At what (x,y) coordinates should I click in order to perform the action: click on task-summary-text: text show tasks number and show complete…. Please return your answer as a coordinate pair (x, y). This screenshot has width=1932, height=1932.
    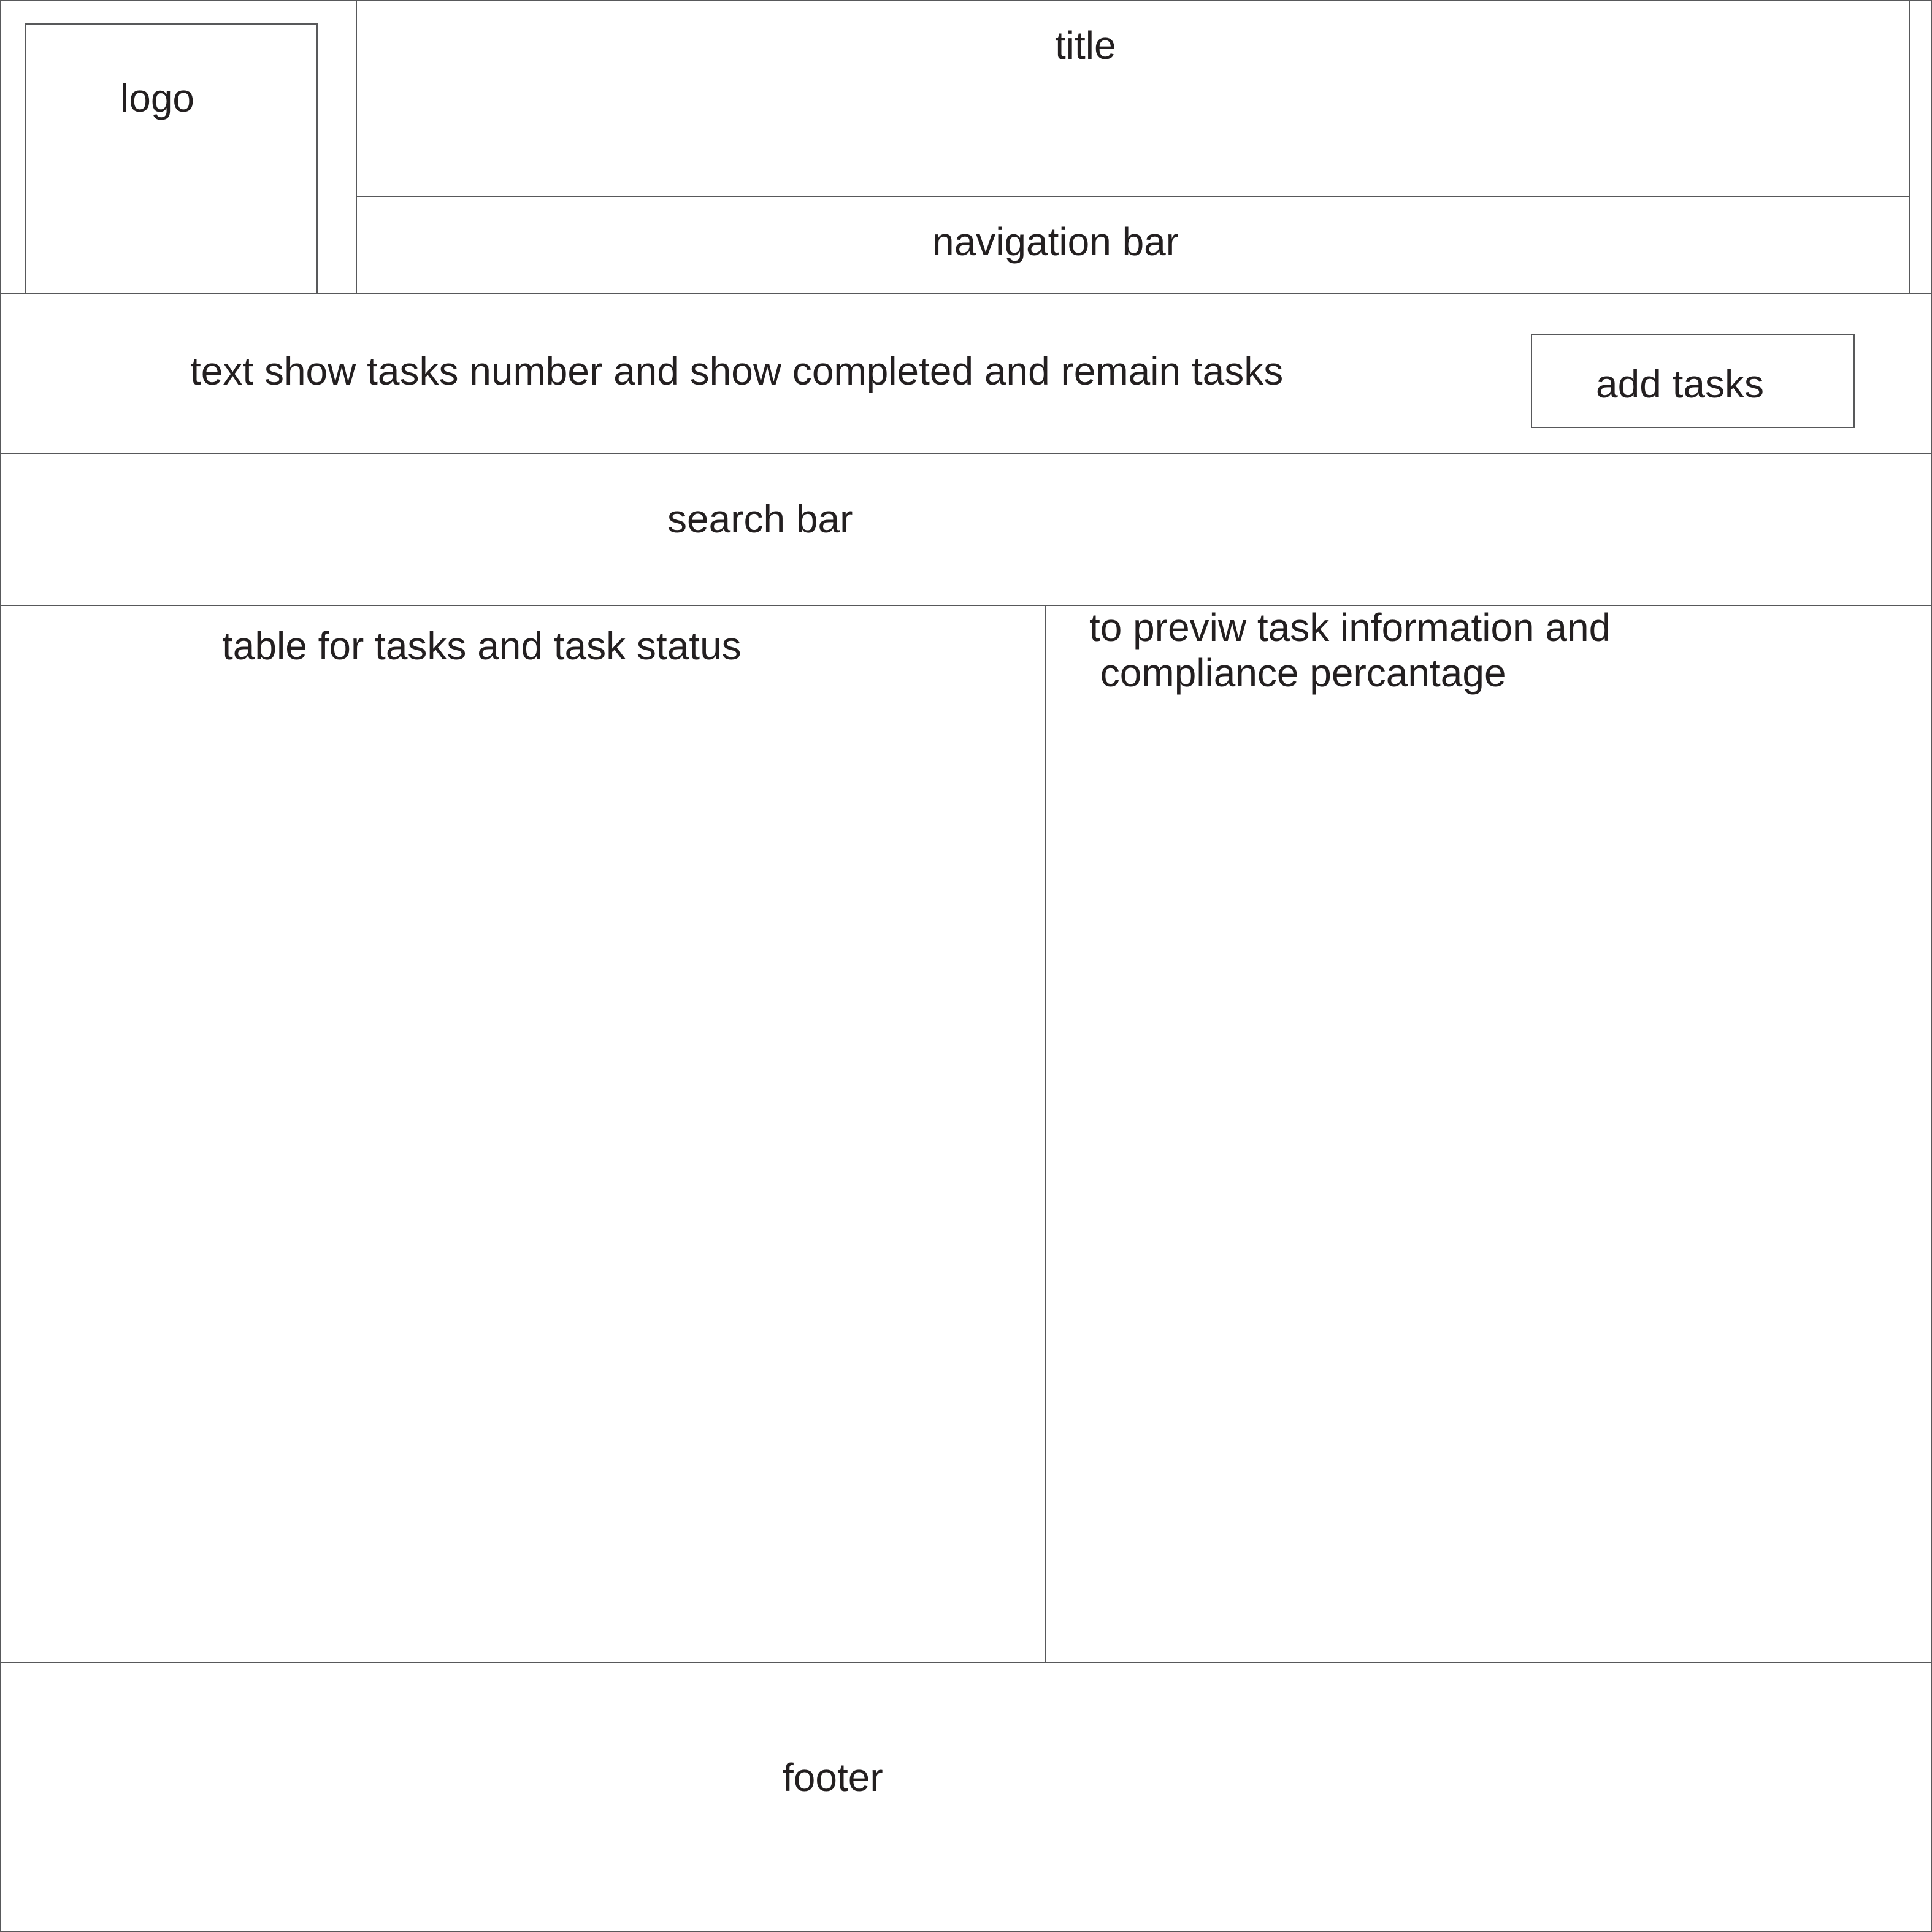
    Looking at the image, I should click on (737, 371).